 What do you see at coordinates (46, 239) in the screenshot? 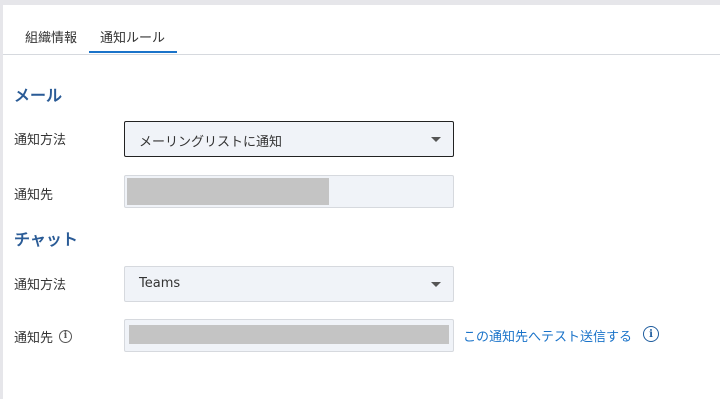
I see `chat-section-title: チャット` at bounding box center [46, 239].